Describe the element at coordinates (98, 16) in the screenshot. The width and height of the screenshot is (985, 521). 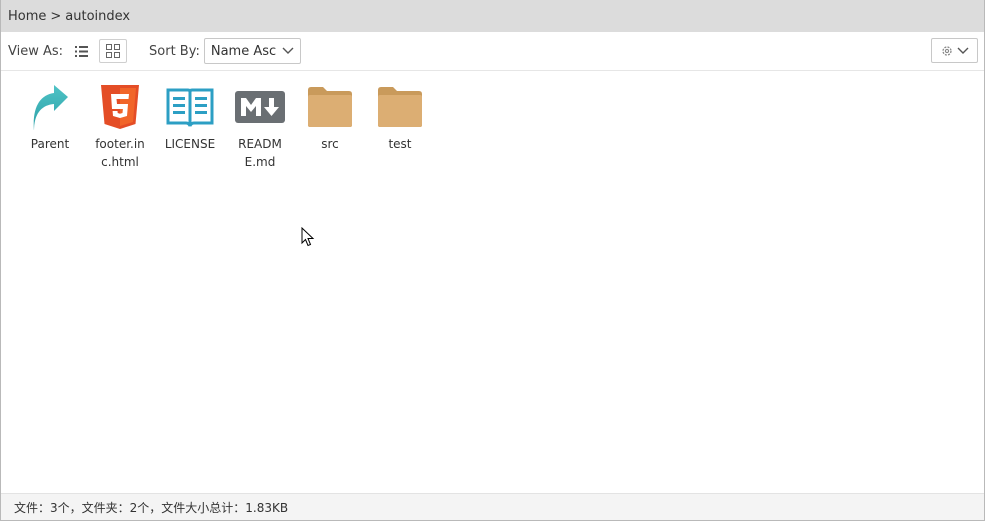
I see `breadcrumb-current: autoindex` at that location.